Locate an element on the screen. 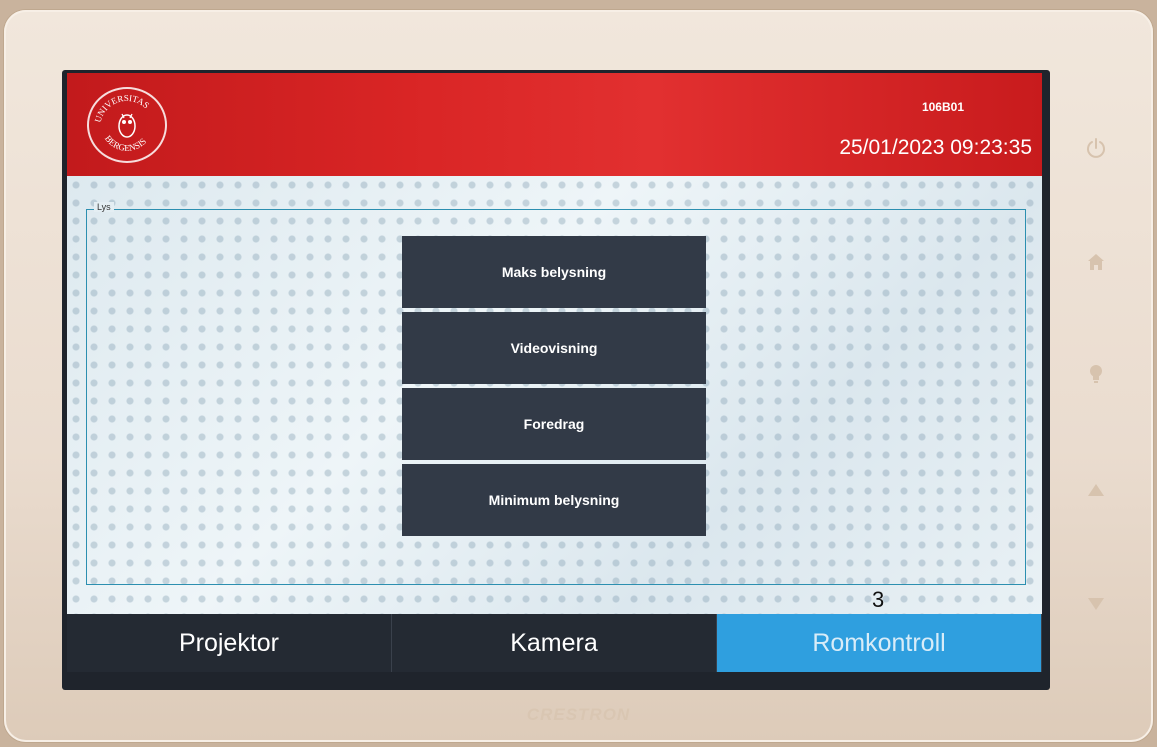 The height and width of the screenshot is (747, 1157). volume-down-button is located at coordinates (1096, 604).